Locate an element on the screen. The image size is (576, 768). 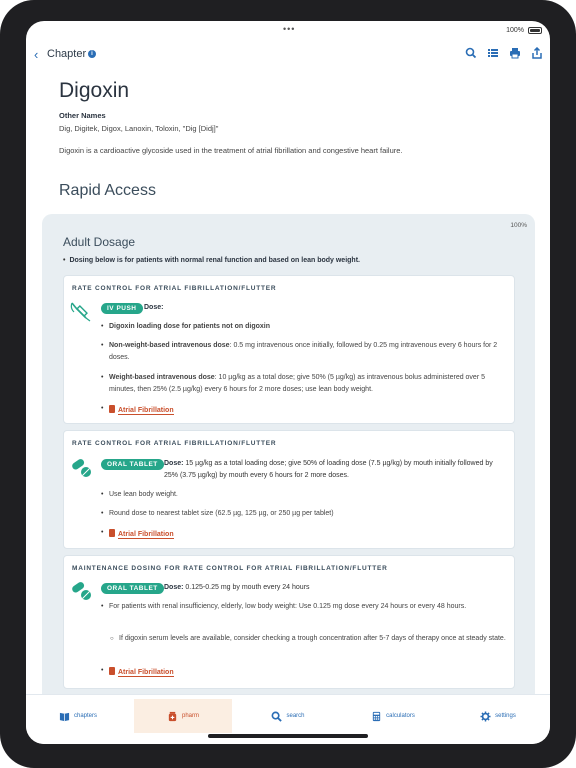
list-icon is located at coordinates (493, 54).